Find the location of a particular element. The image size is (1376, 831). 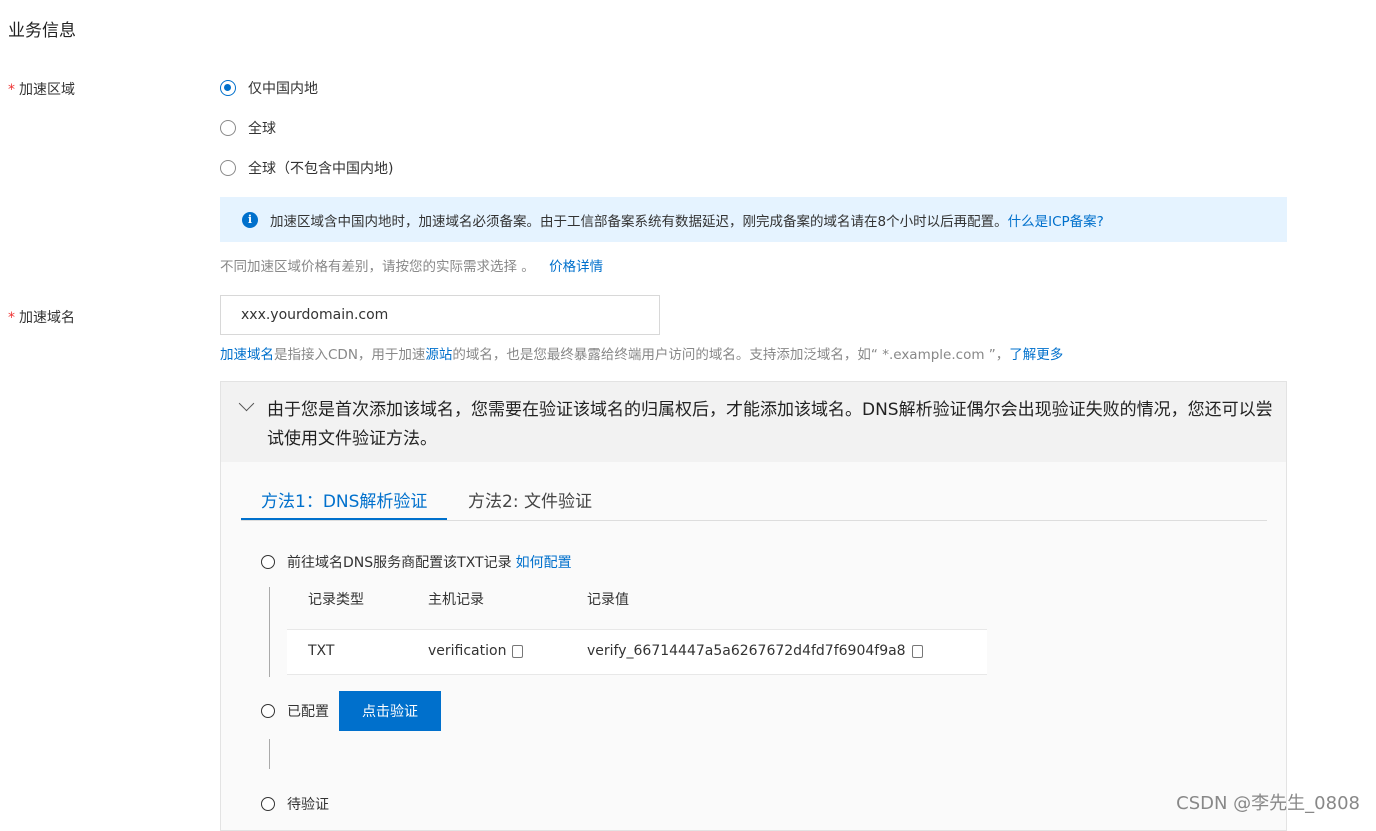

verify-button: 点击验证 is located at coordinates (390, 711).